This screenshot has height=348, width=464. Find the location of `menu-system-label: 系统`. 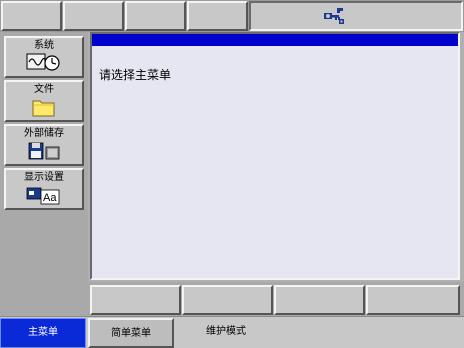

menu-system-label: 系统 is located at coordinates (44, 45).